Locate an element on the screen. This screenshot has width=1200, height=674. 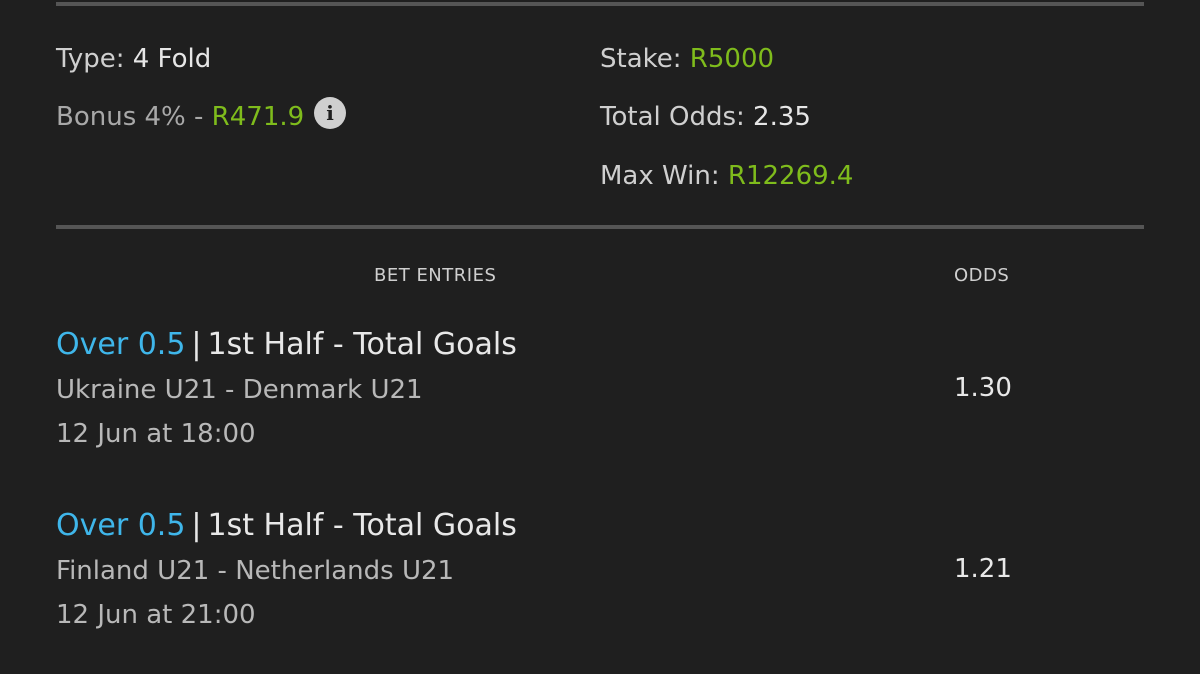
entry-odds: 1.21 is located at coordinates (983, 569).